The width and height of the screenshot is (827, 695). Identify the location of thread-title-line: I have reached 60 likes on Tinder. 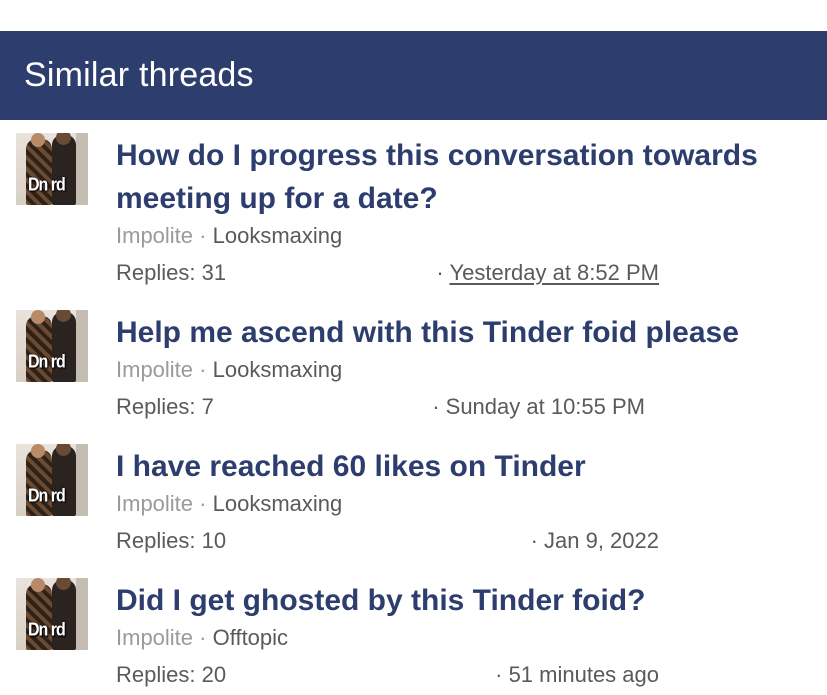
(466, 466).